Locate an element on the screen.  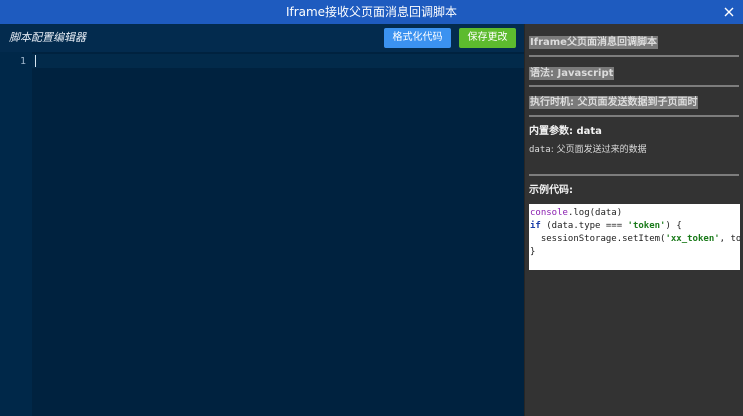
save-changes-button: 保存更改 is located at coordinates (487, 38).